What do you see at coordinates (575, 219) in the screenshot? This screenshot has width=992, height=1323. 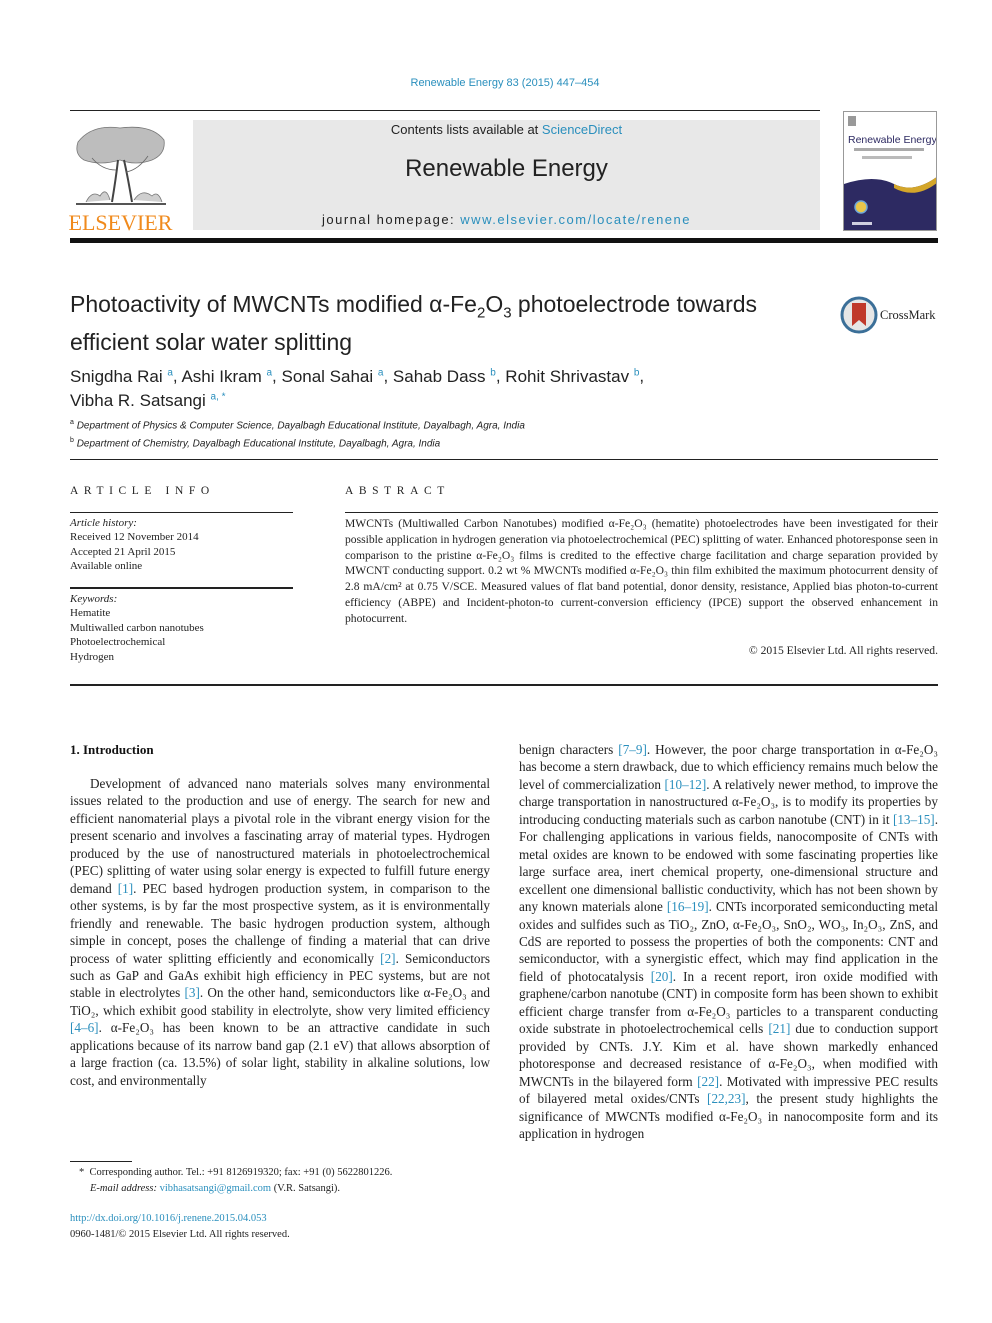 I see `journal-homepage-link: www.elsevier.com/locate/renene` at bounding box center [575, 219].